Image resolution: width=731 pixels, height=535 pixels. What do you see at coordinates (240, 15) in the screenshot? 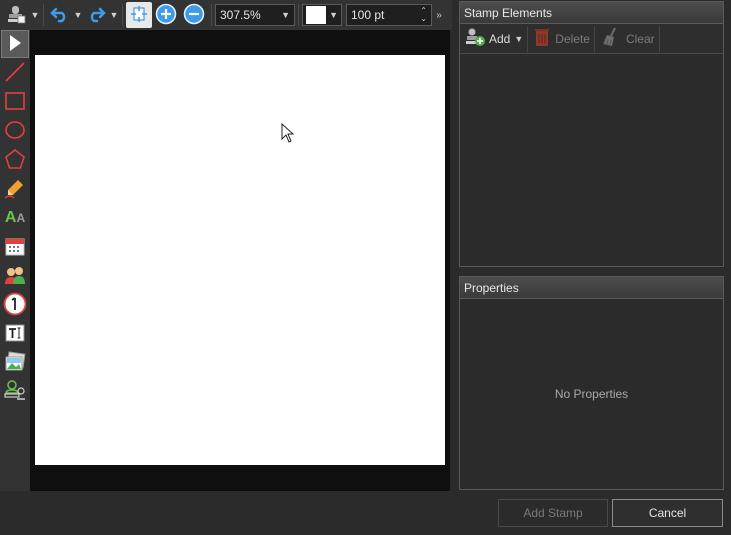
I see `zoom-value: 307.5%` at bounding box center [240, 15].